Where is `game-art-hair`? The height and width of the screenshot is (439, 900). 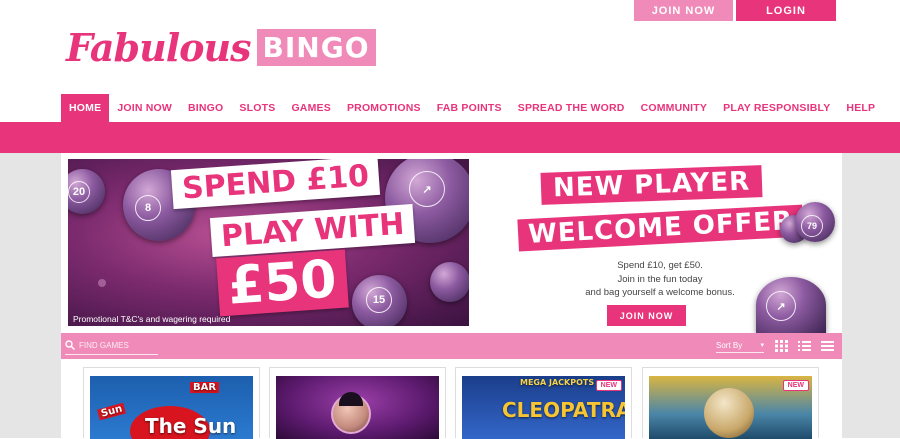 game-art-hair is located at coordinates (351, 399).